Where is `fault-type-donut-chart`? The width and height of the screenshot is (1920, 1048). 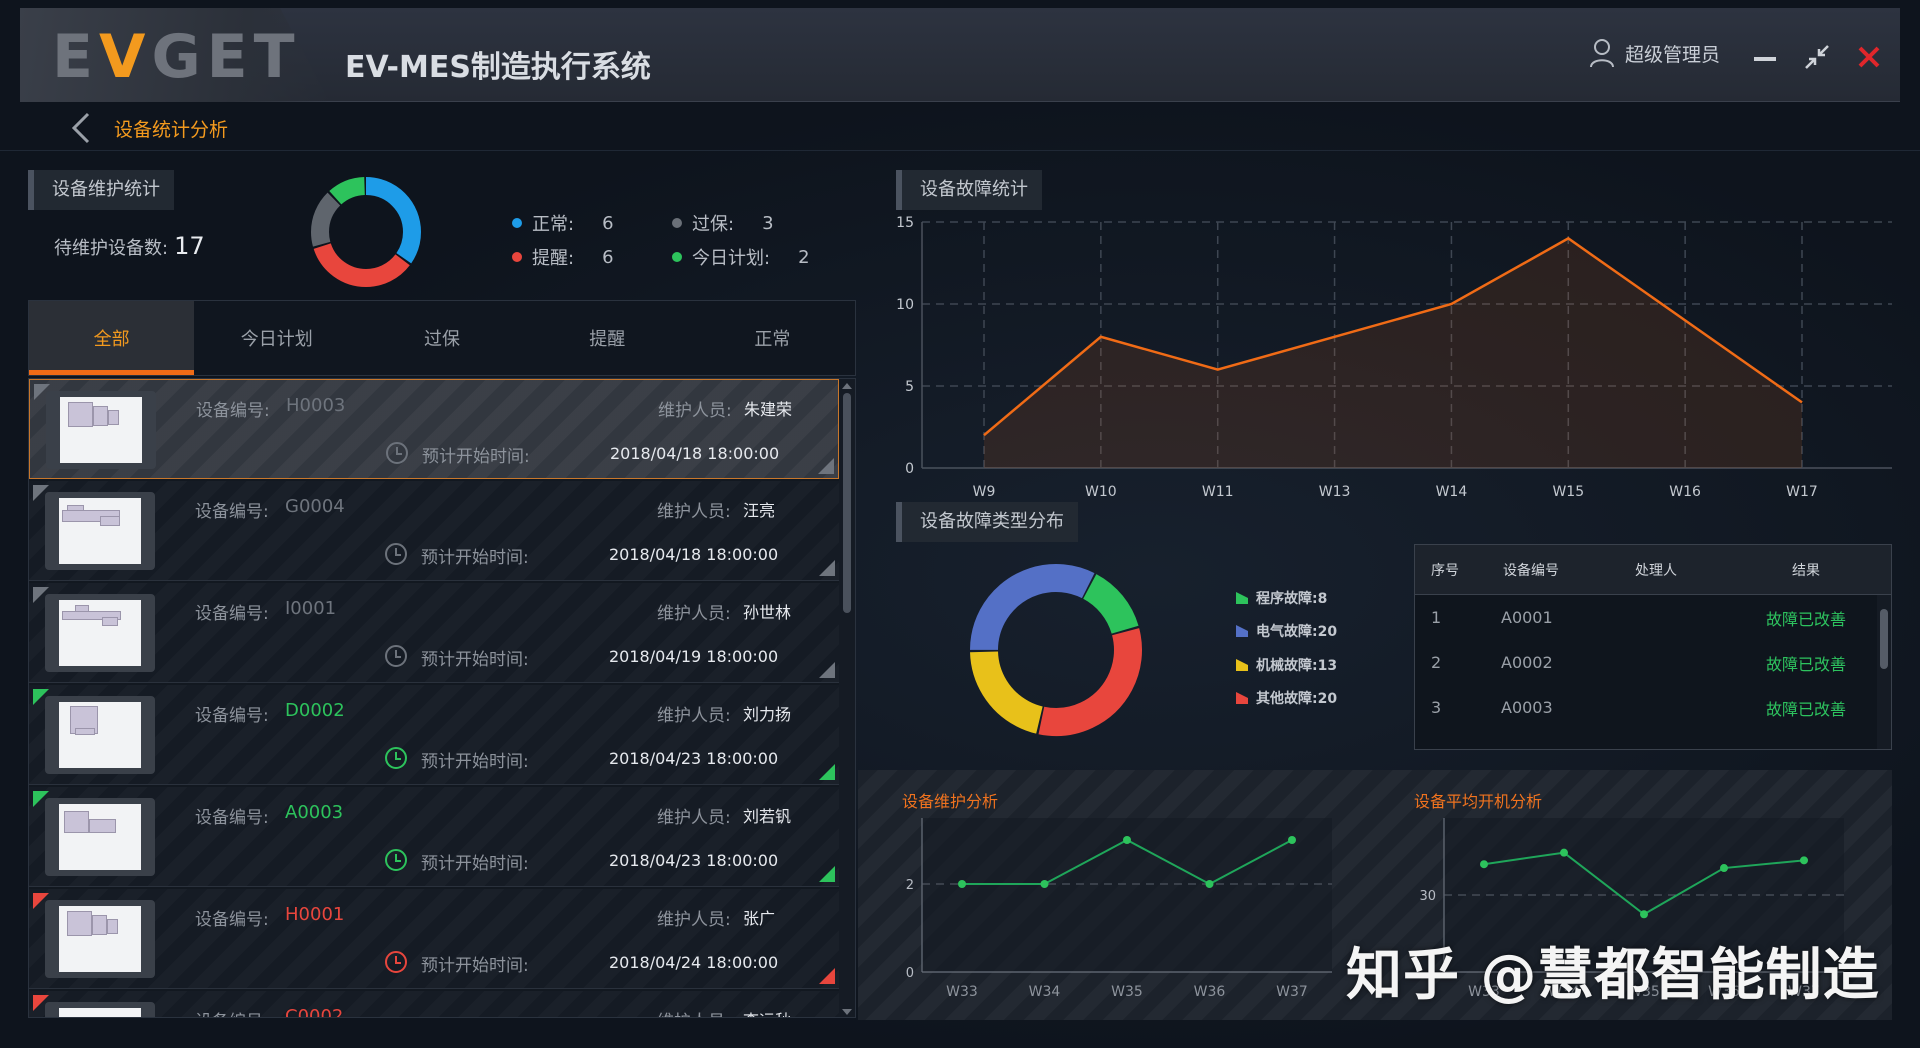 fault-type-donut-chart is located at coordinates (1056, 650).